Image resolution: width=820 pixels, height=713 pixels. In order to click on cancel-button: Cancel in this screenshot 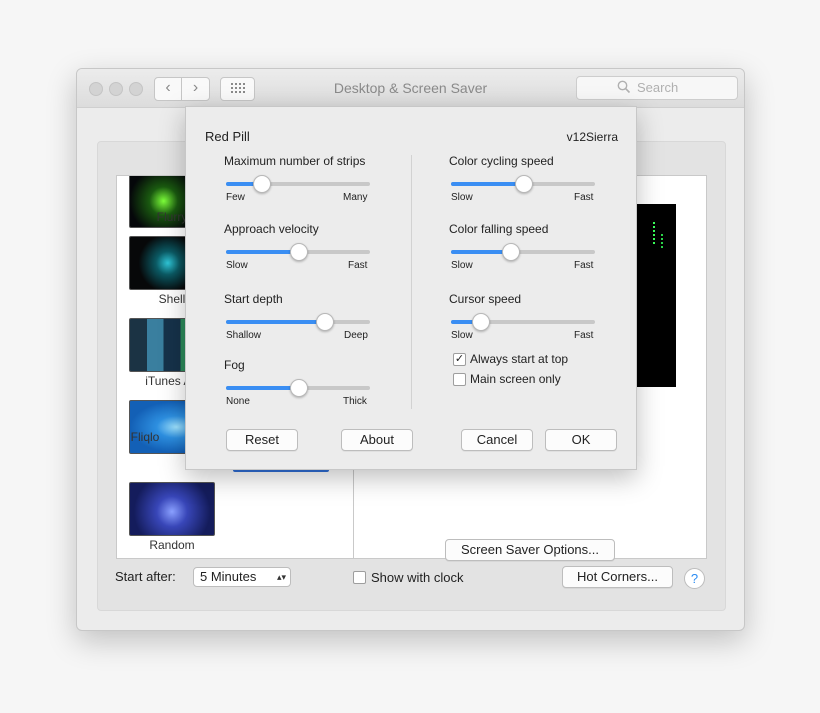, I will do `click(497, 440)`.